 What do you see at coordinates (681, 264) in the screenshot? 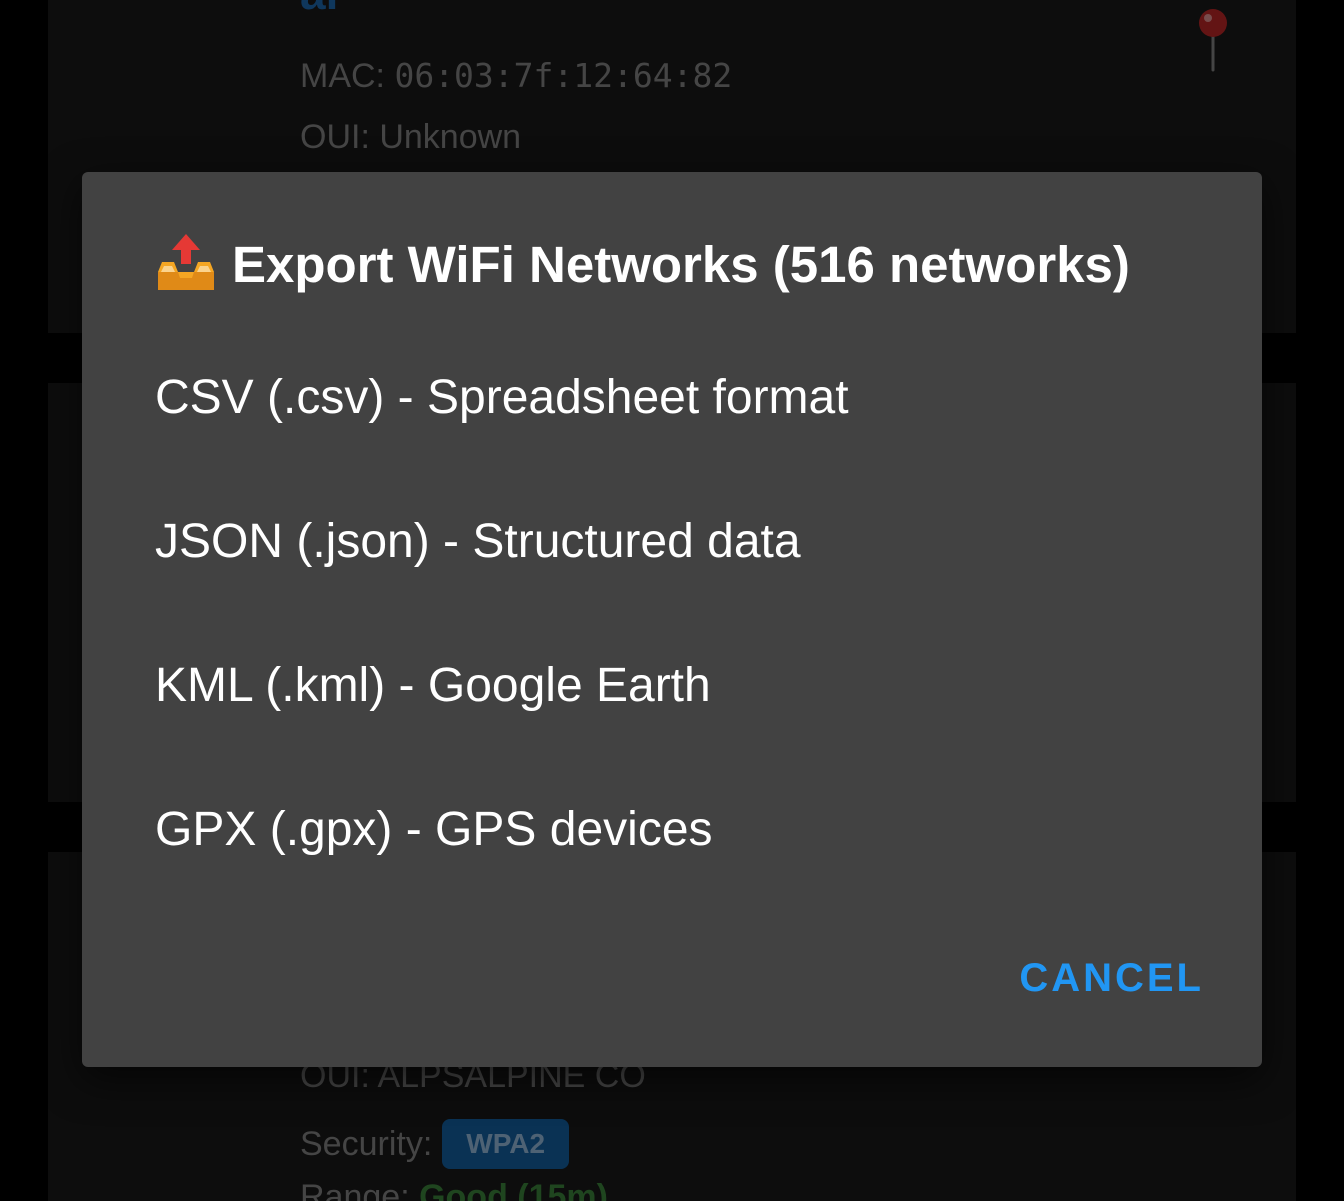
I see `dialog-title-text: Export WiFi Networks (516 networks)` at bounding box center [681, 264].